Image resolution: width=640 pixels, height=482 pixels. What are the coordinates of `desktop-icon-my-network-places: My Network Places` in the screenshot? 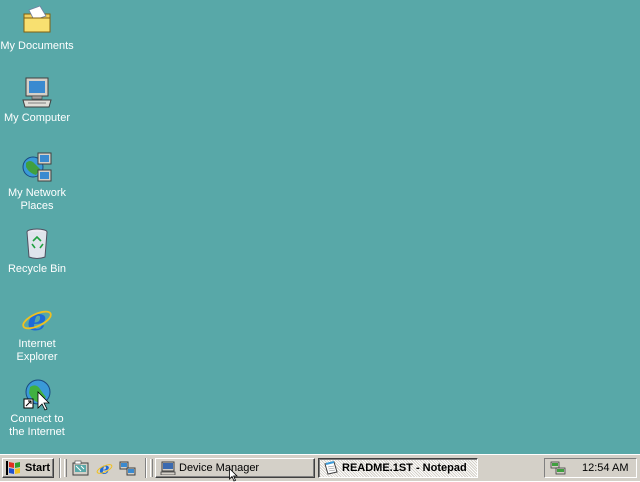 It's located at (37, 182).